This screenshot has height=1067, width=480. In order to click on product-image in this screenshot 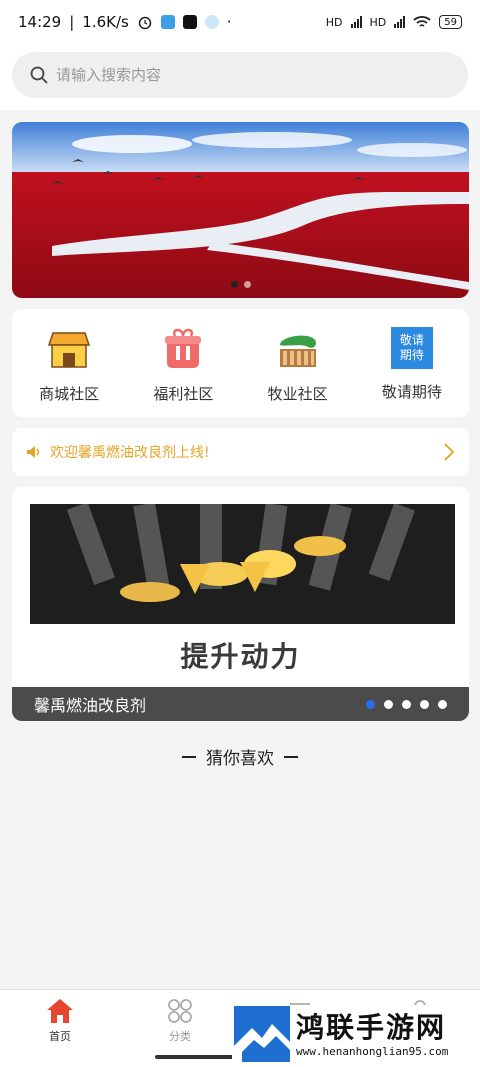, I will do `click(242, 564)`.